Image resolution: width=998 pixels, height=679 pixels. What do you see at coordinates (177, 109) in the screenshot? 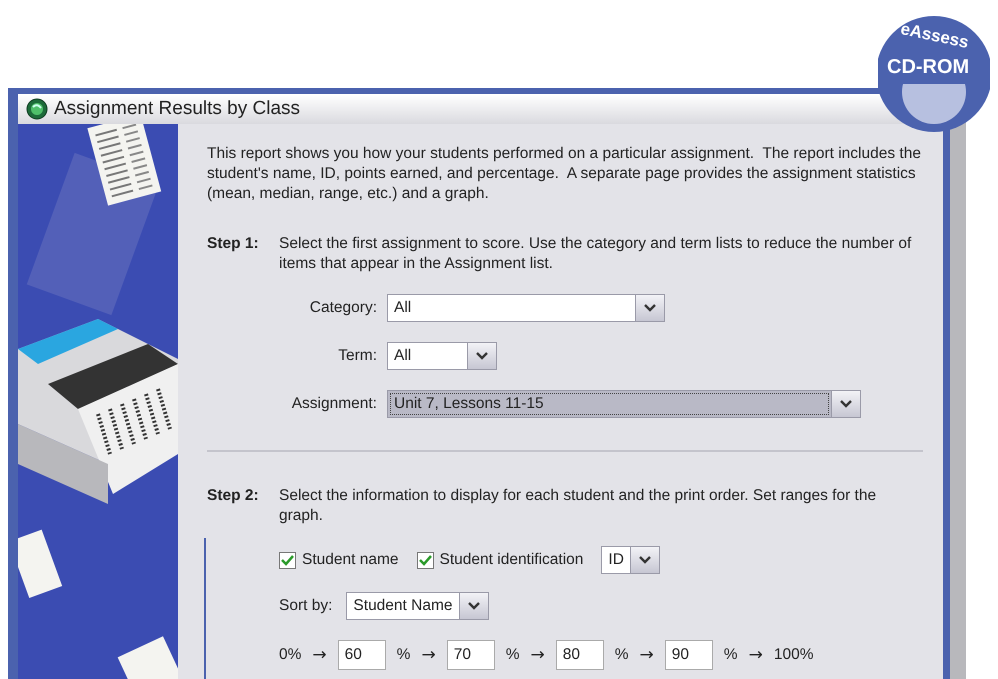
I see `window-title: Assignment Results by Class` at bounding box center [177, 109].